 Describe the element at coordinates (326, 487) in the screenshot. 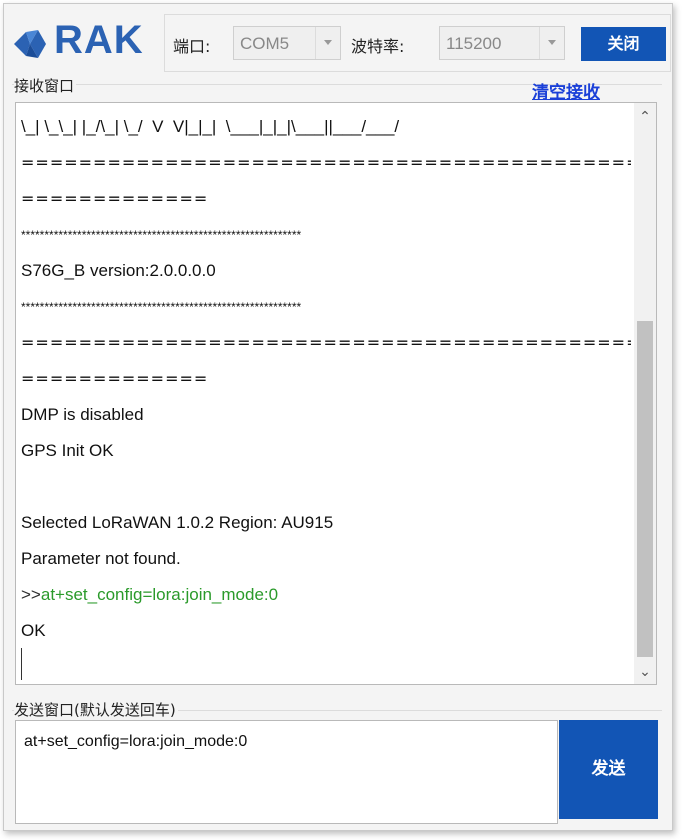

I see `receive-line` at that location.